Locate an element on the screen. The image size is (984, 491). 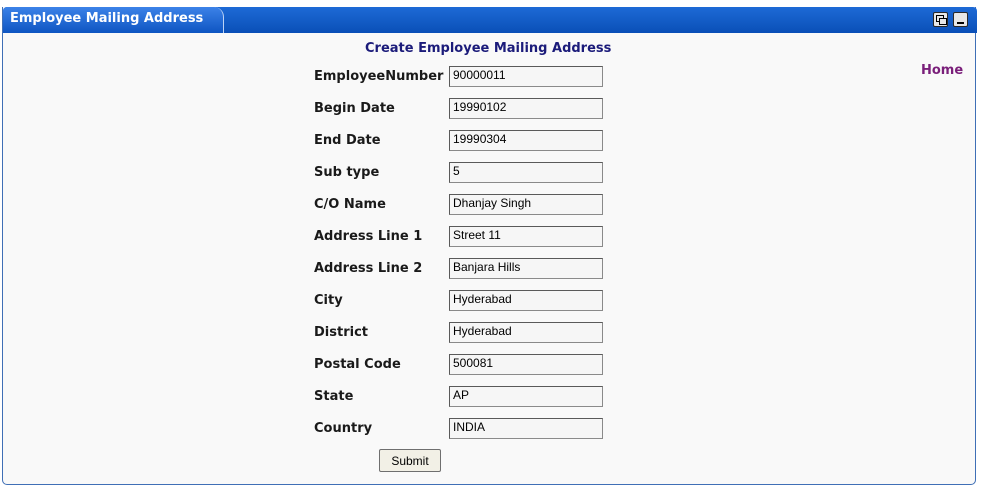
home-link: Home is located at coordinates (942, 70).